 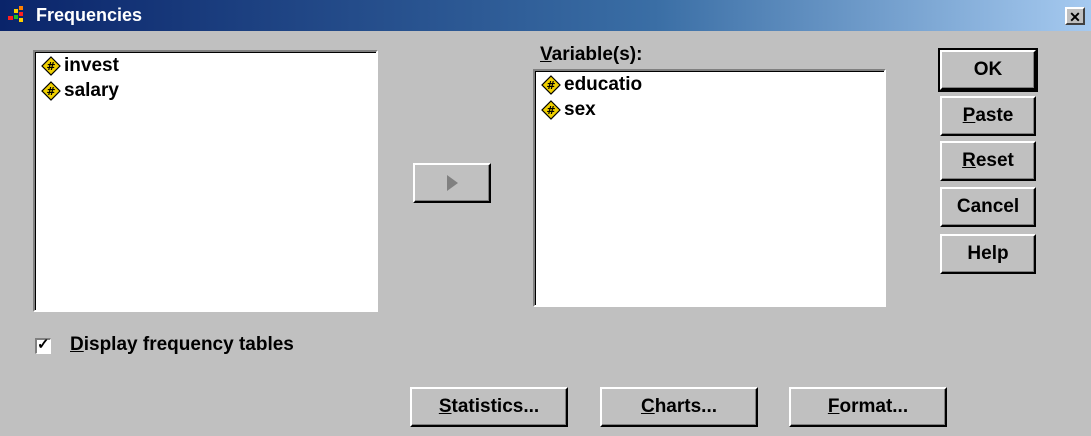 I want to click on title-bar: Frequencies ✕, so click(x=545, y=15).